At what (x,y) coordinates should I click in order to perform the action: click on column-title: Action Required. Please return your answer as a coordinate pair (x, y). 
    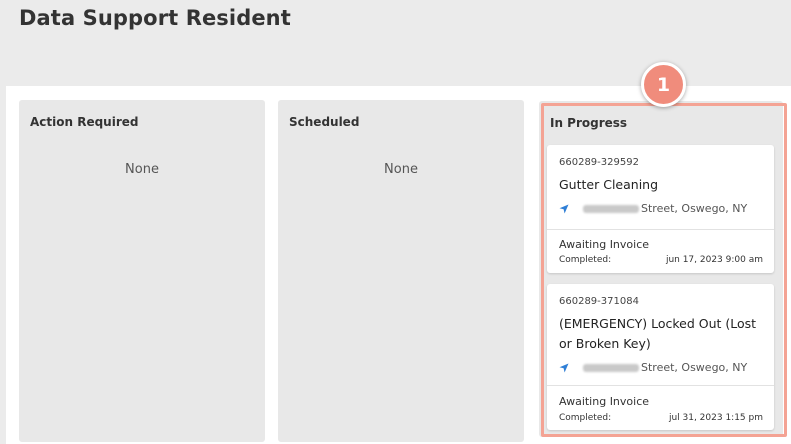
    Looking at the image, I should click on (84, 122).